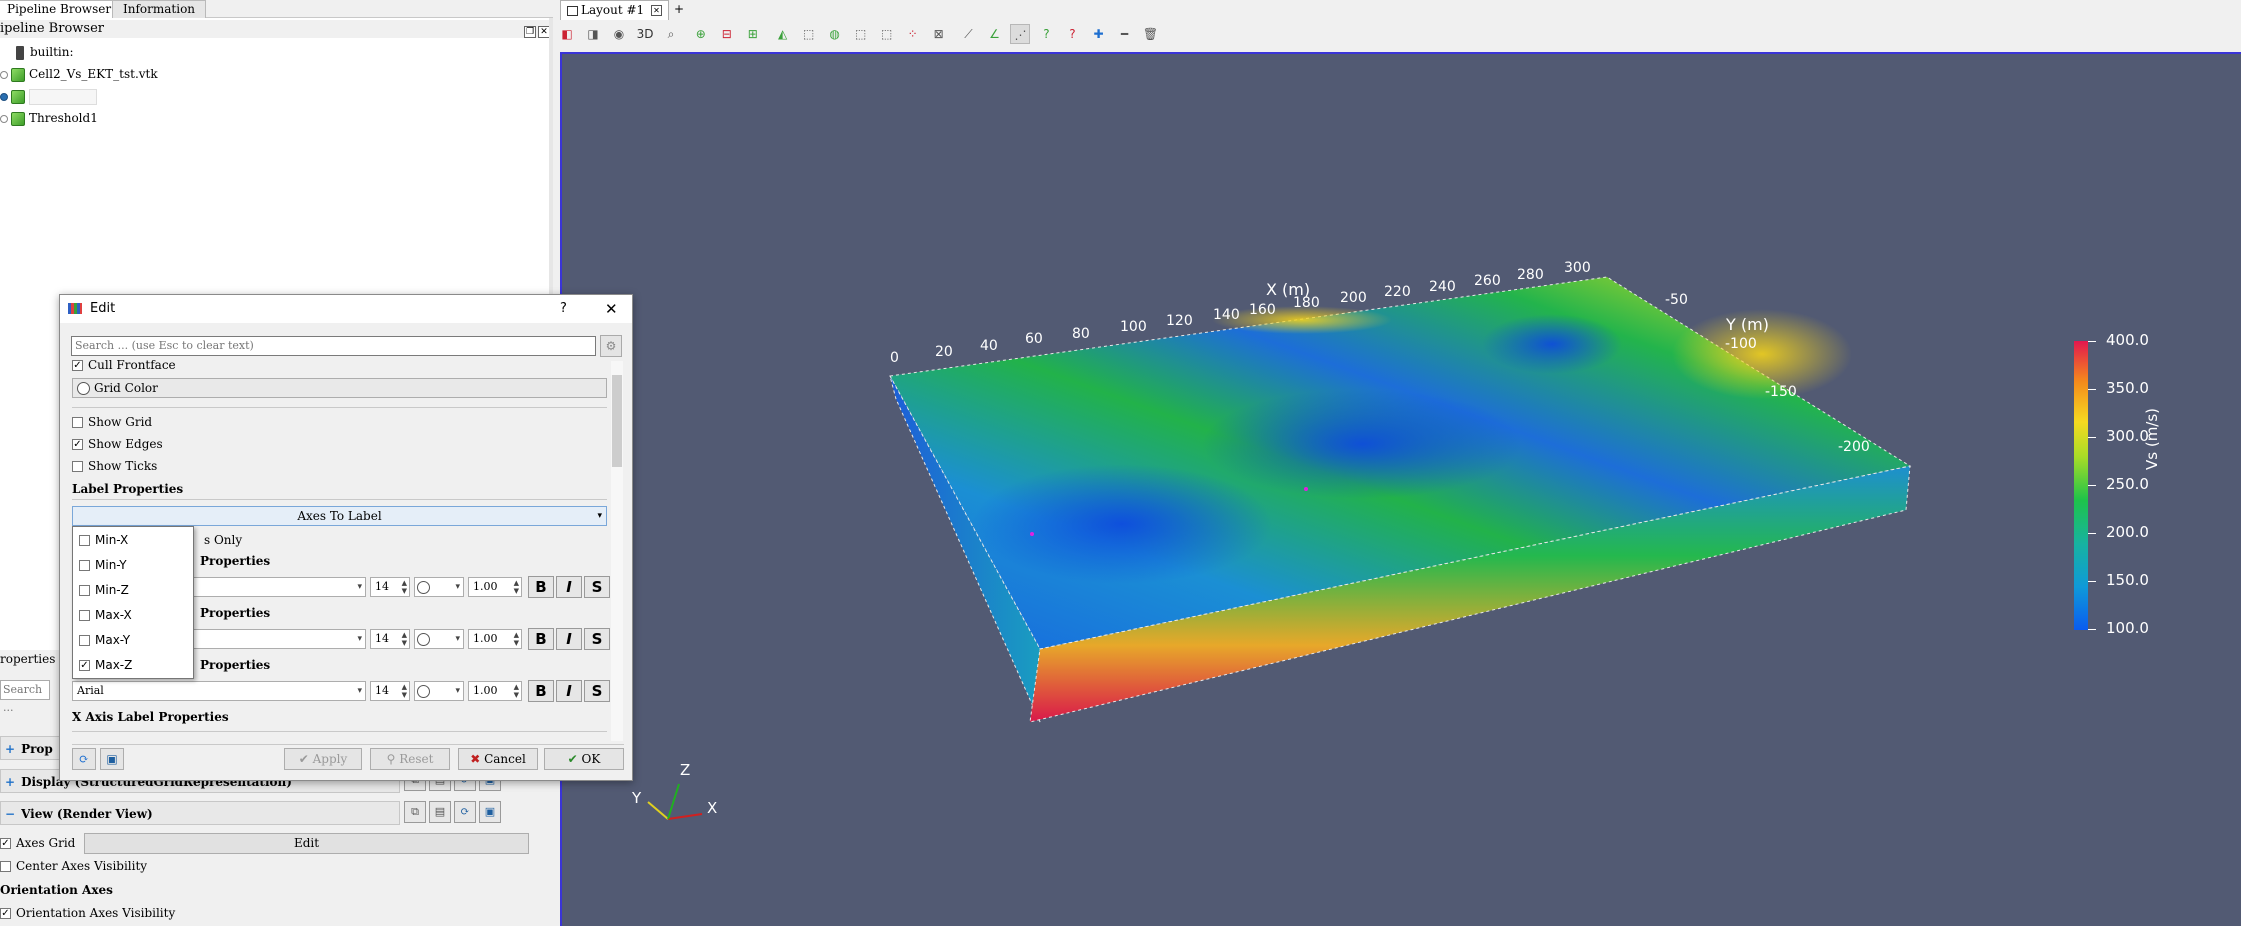 This screenshot has height=926, width=2241. What do you see at coordinates (339, 388) in the screenshot?
I see `grid-color-button: Grid Color` at bounding box center [339, 388].